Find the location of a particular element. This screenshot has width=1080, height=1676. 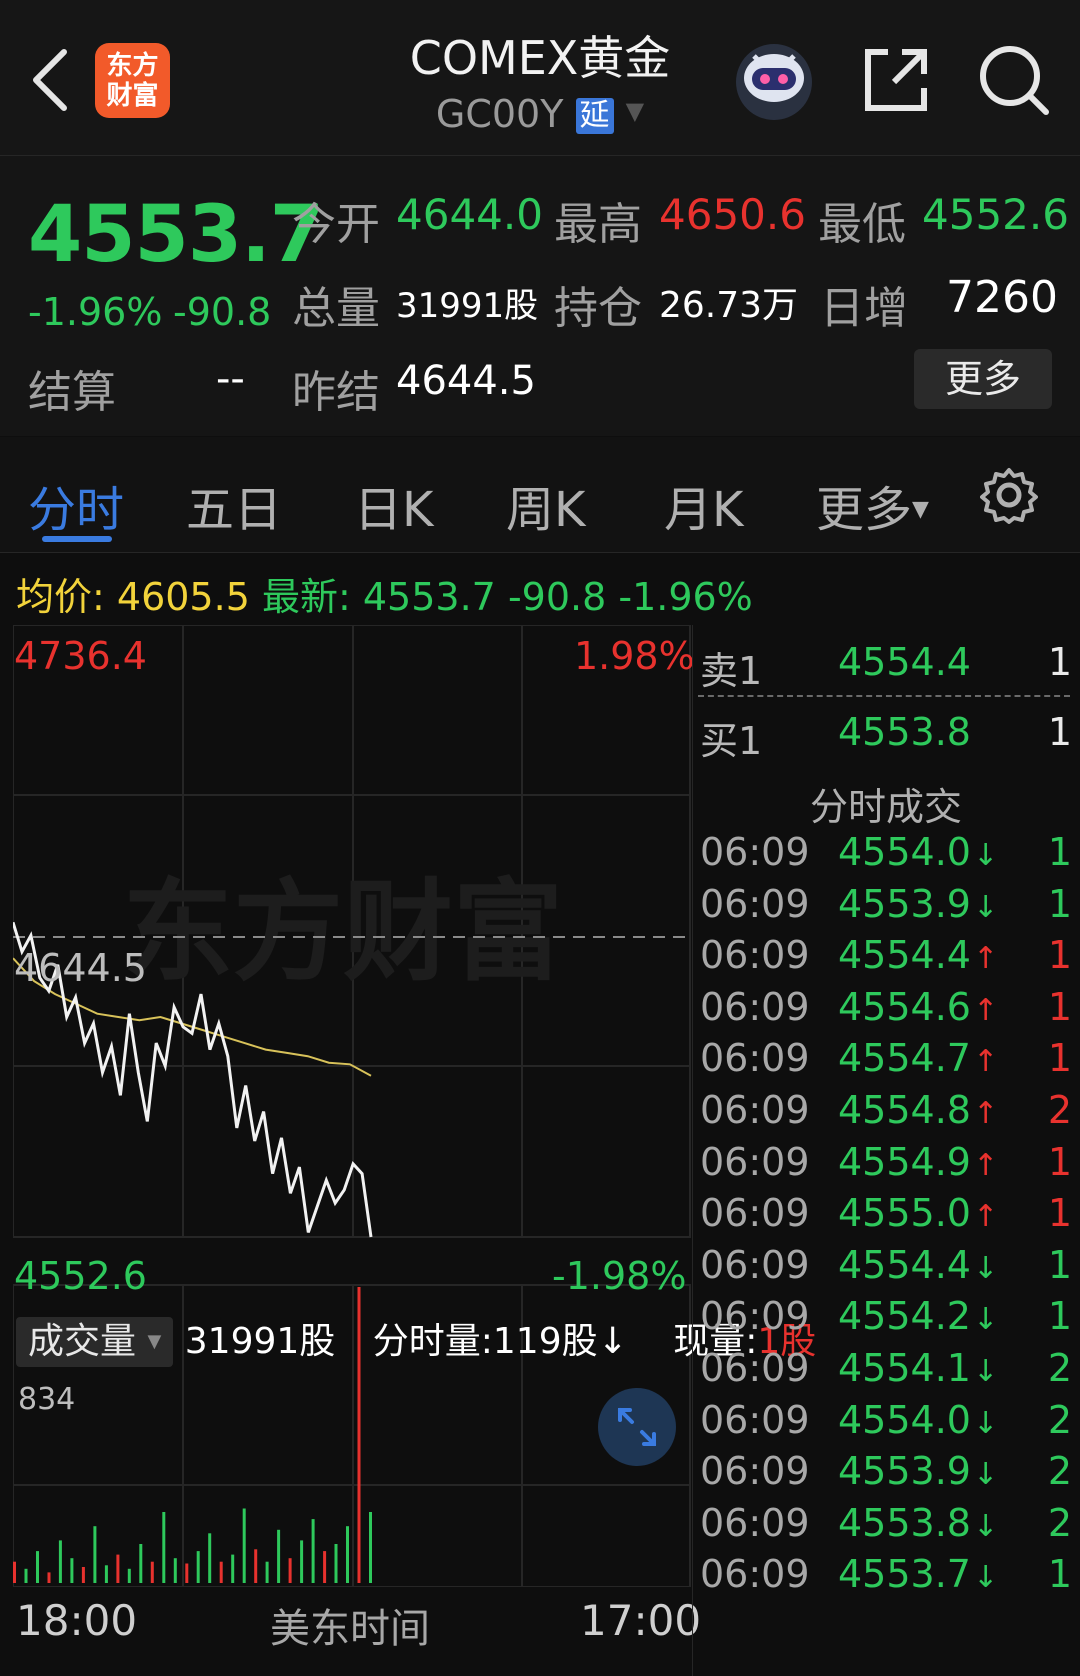

tab-monthly-k: 月K is located at coordinates (703, 505).